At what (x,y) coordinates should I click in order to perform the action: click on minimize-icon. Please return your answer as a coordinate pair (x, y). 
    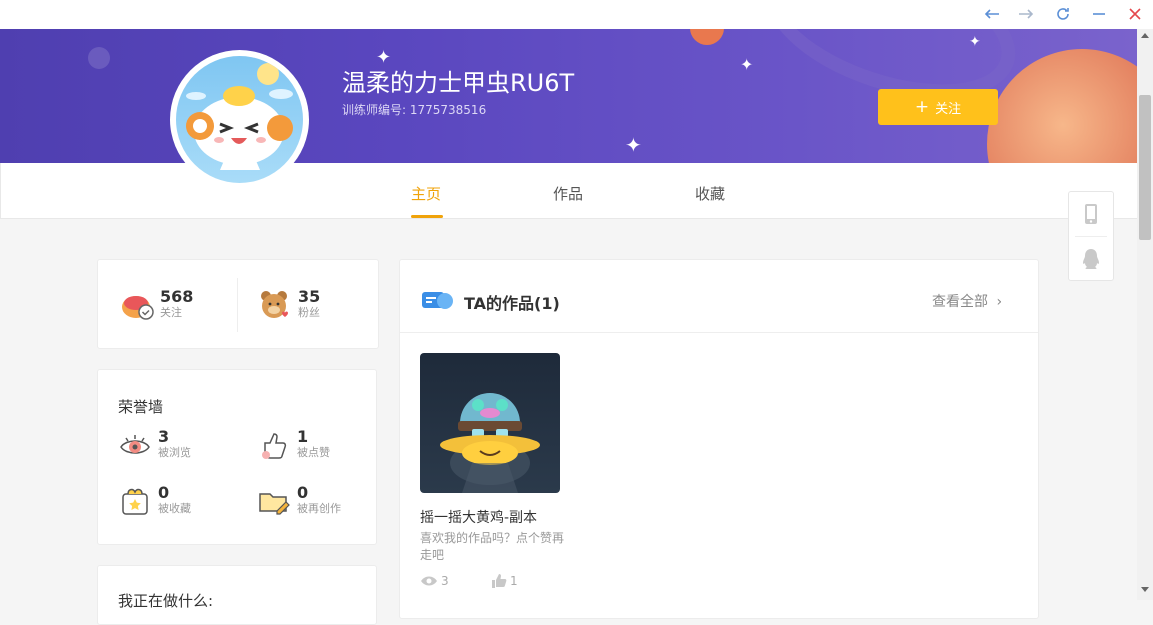
    Looking at the image, I should click on (1099, 14).